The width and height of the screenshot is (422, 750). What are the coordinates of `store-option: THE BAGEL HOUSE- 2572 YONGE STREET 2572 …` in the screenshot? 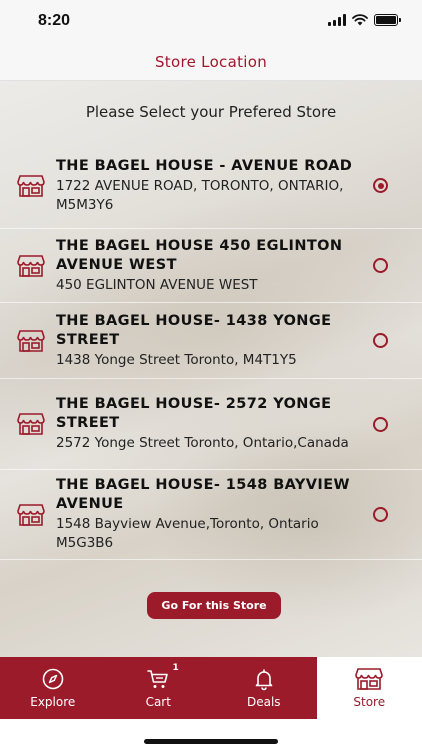 It's located at (211, 424).